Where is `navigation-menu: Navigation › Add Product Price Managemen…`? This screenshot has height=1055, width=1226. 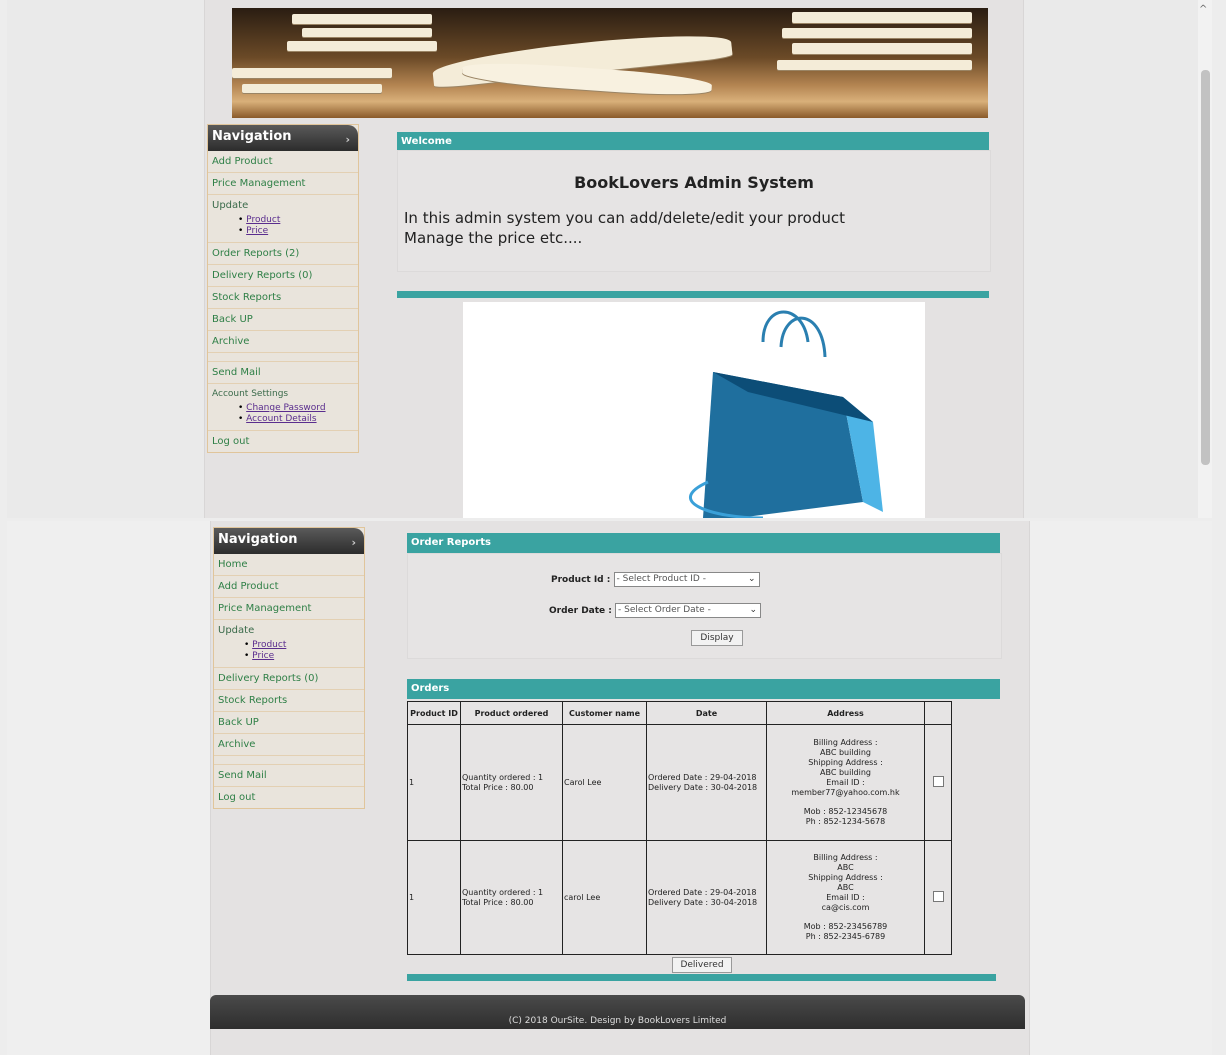 navigation-menu: Navigation › Add Product Price Managemen… is located at coordinates (283, 288).